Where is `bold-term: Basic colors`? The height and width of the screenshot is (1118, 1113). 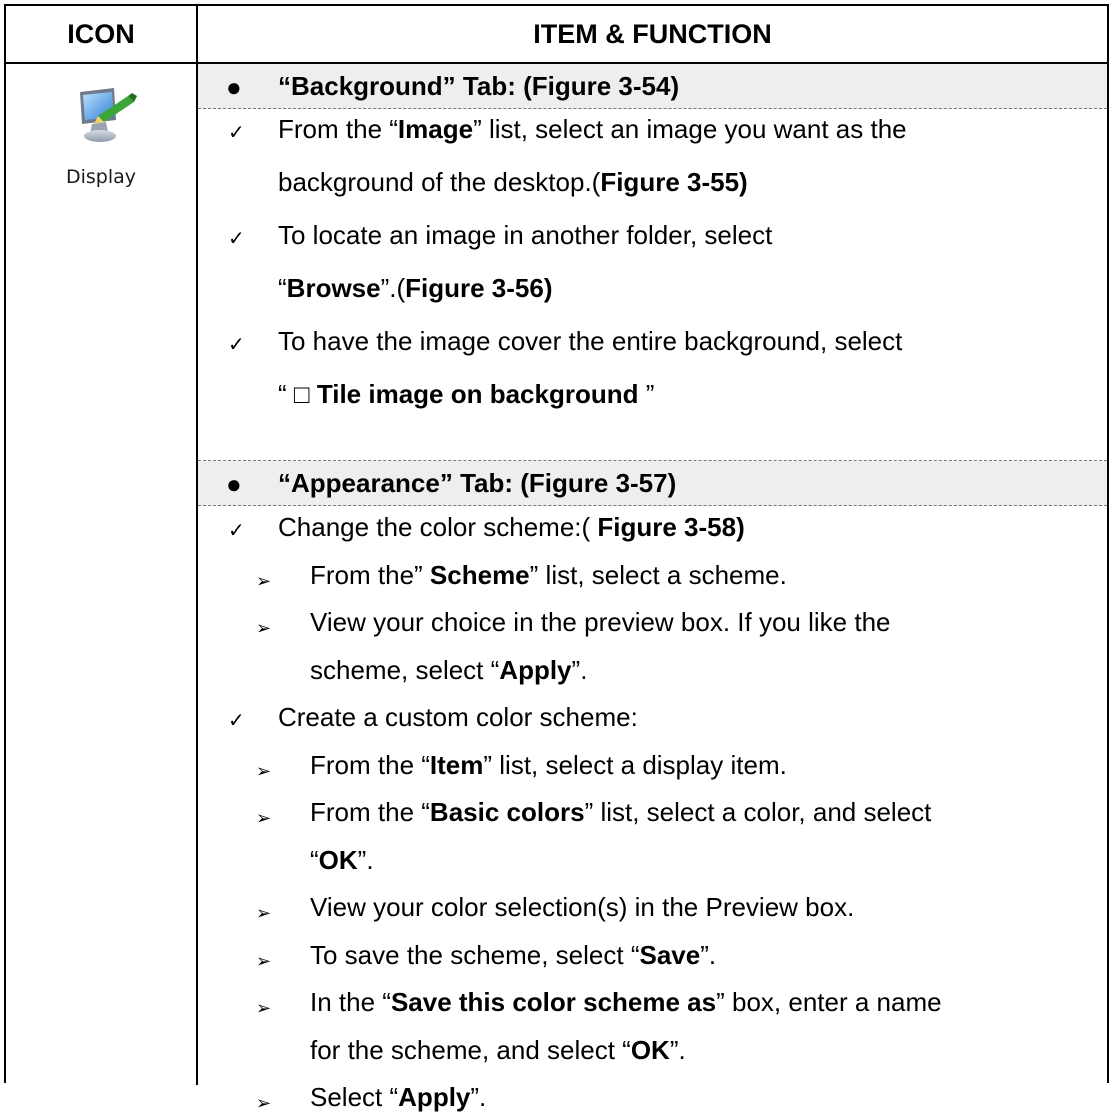
bold-term: Basic colors is located at coordinates (507, 812).